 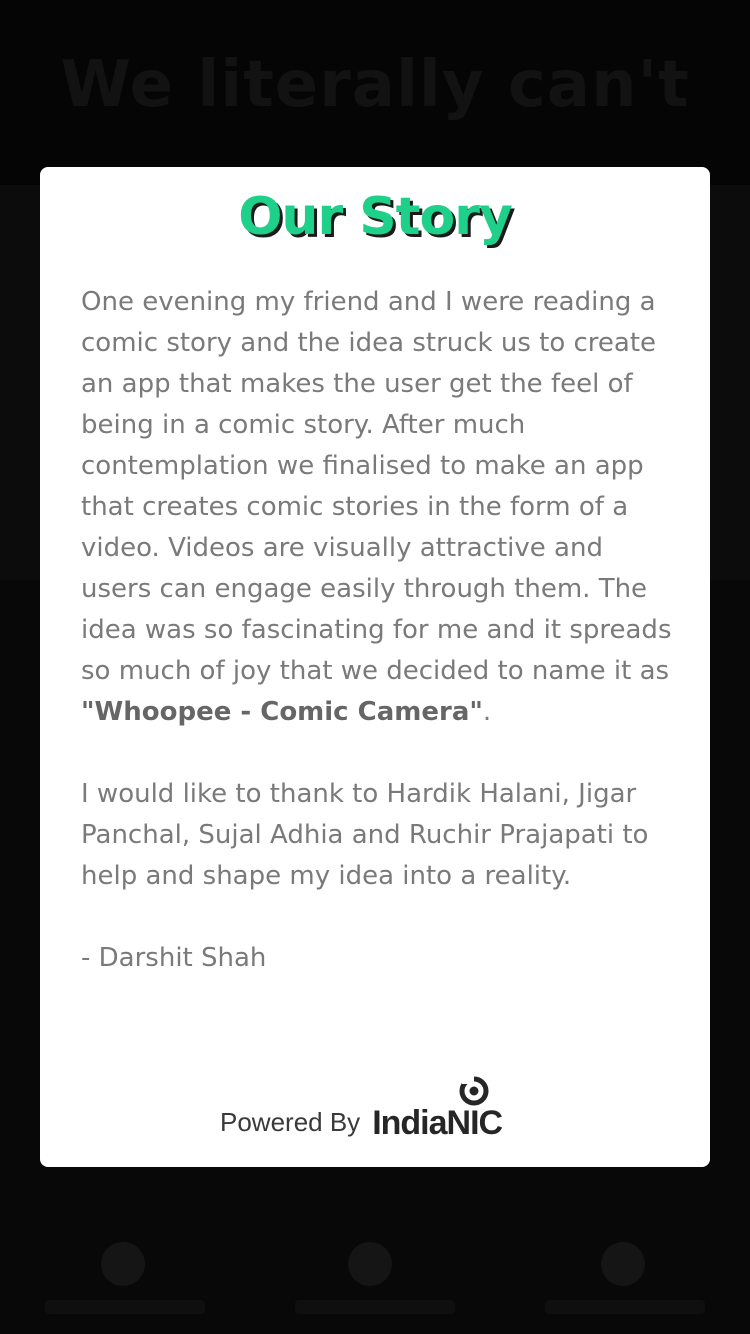 I want to click on bg-nav-icon-right, so click(x=623, y=1264).